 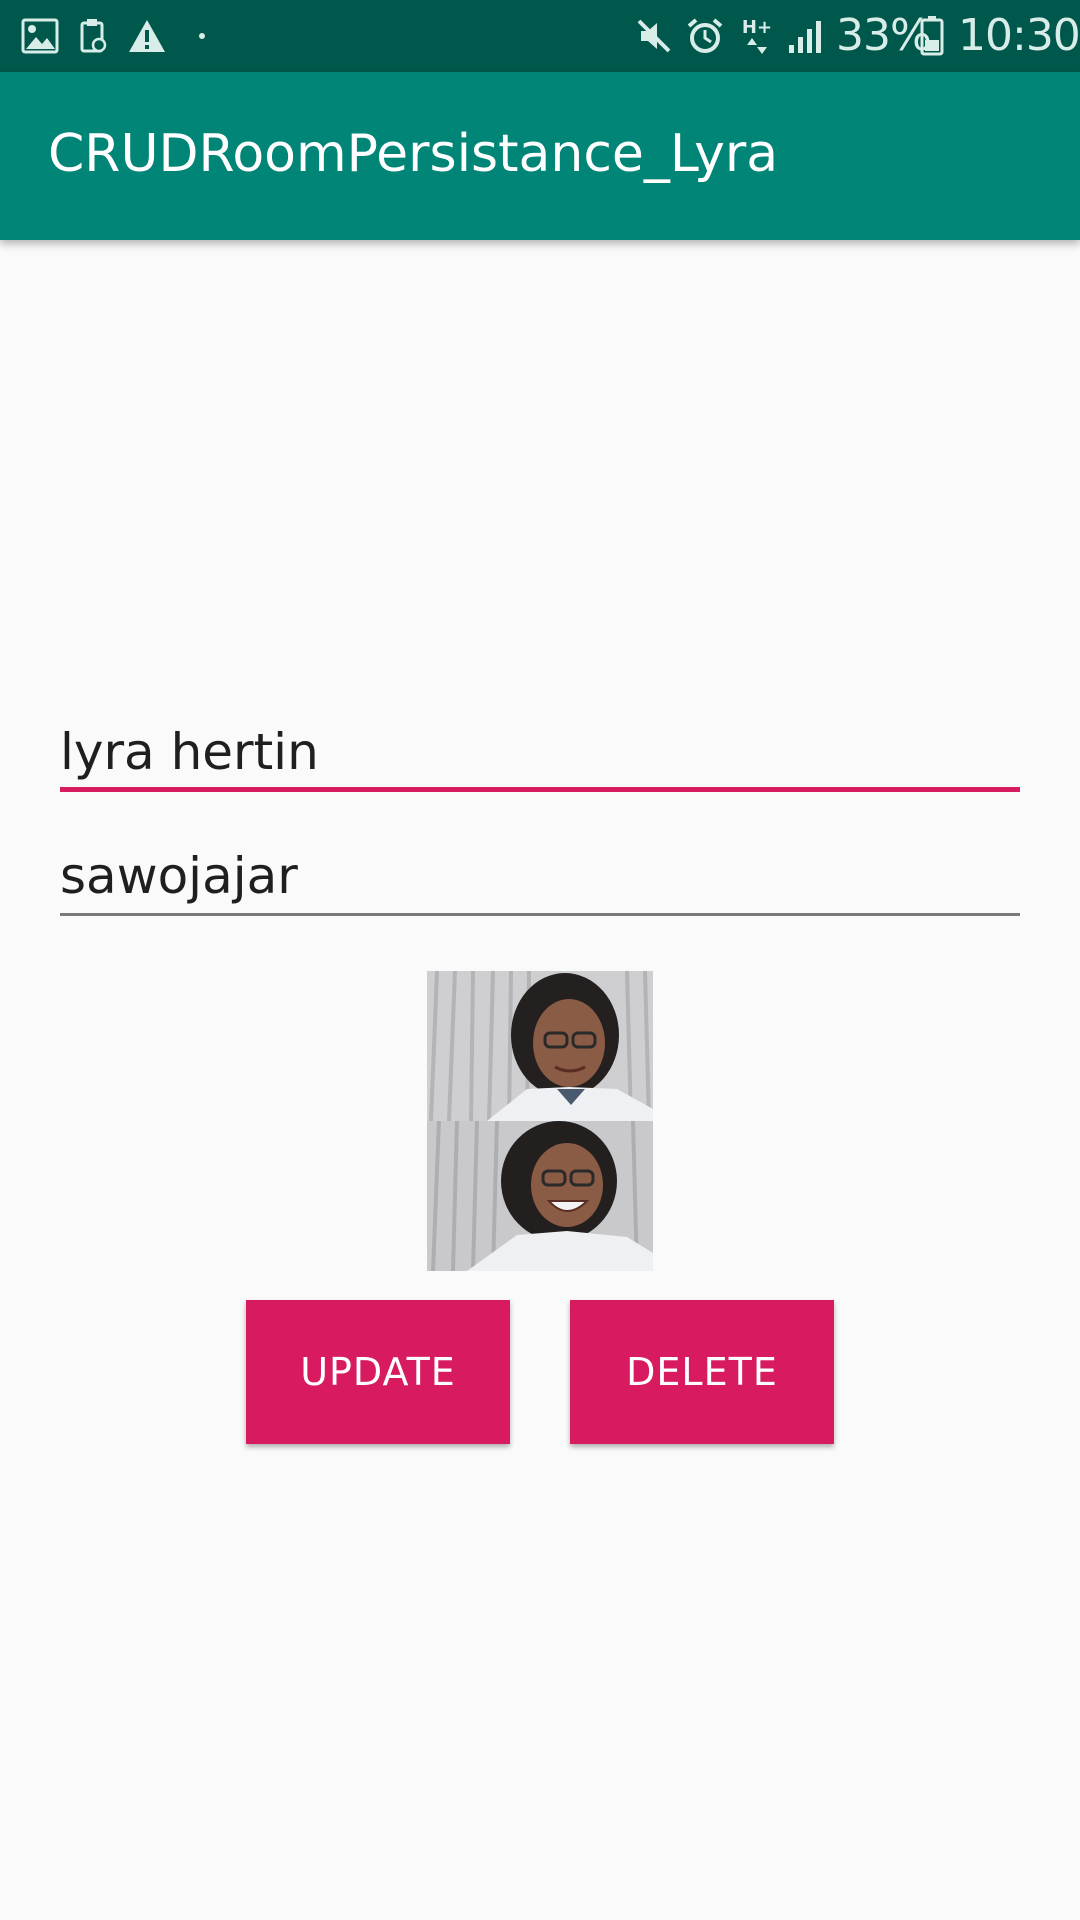 I want to click on clipboard-icon, so click(x=93, y=36).